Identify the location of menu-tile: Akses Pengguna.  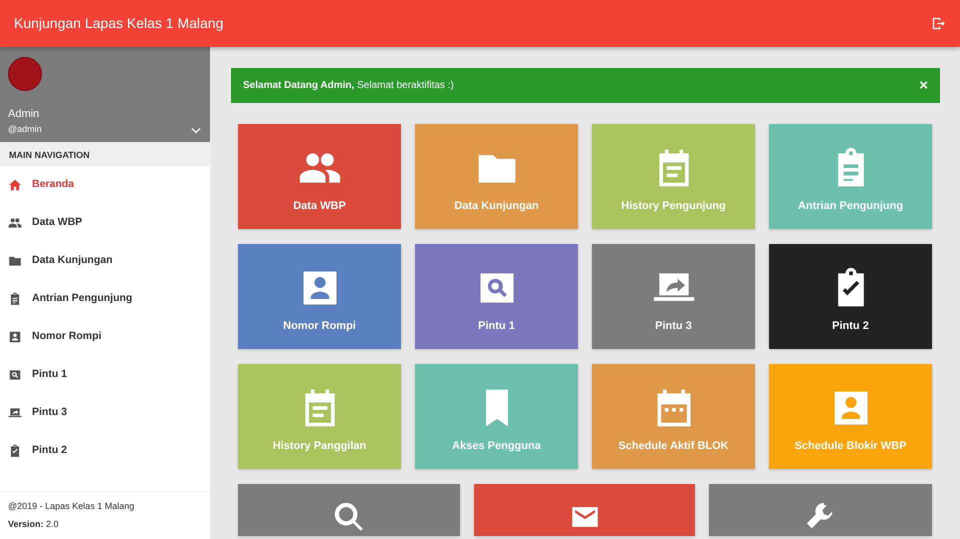
(496, 416).